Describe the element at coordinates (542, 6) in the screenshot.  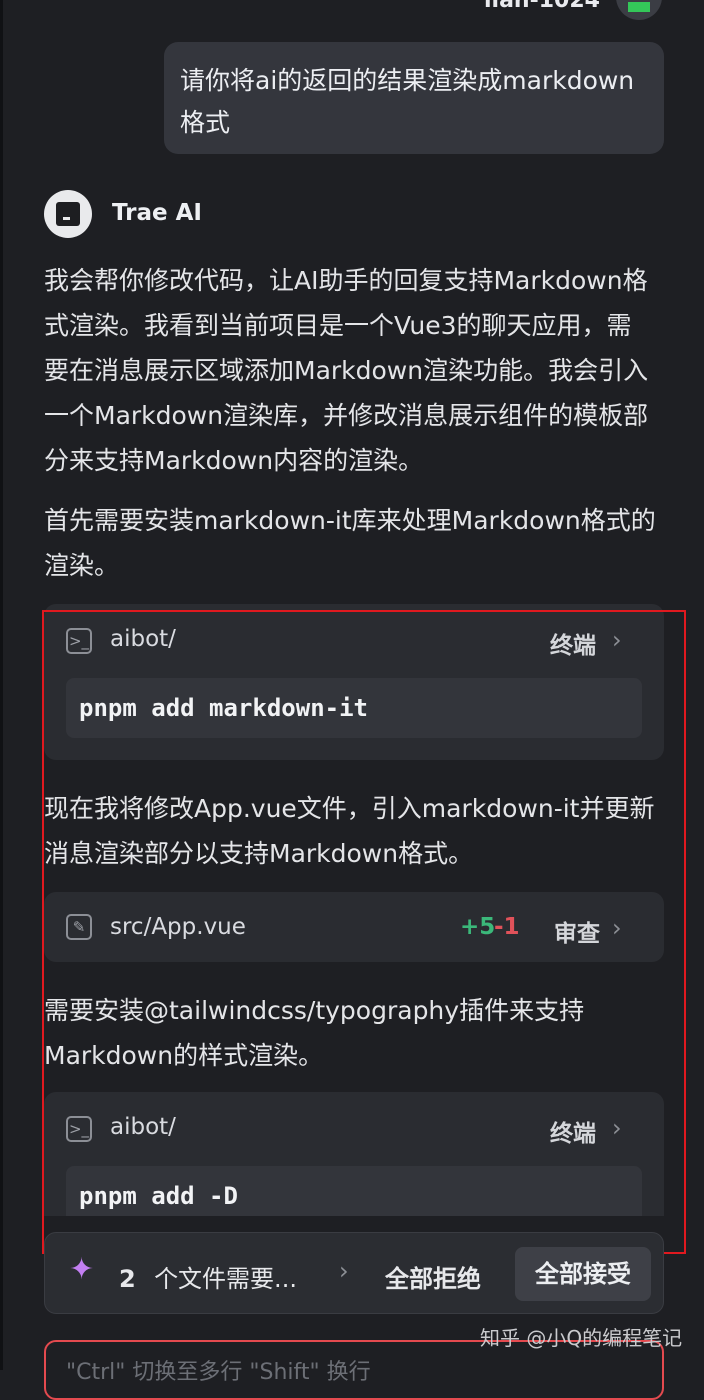
I see `user-name: lian-1024` at that location.